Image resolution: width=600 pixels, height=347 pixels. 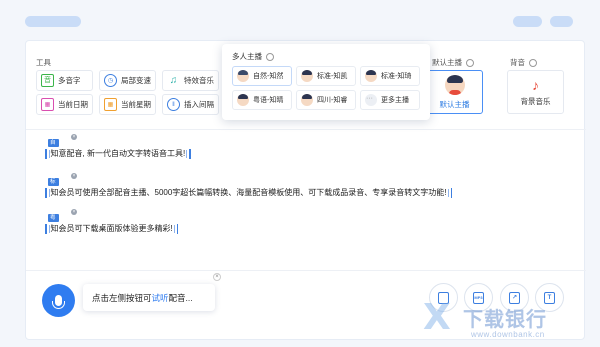 I want to click on top-bar, so click(x=300, y=19).